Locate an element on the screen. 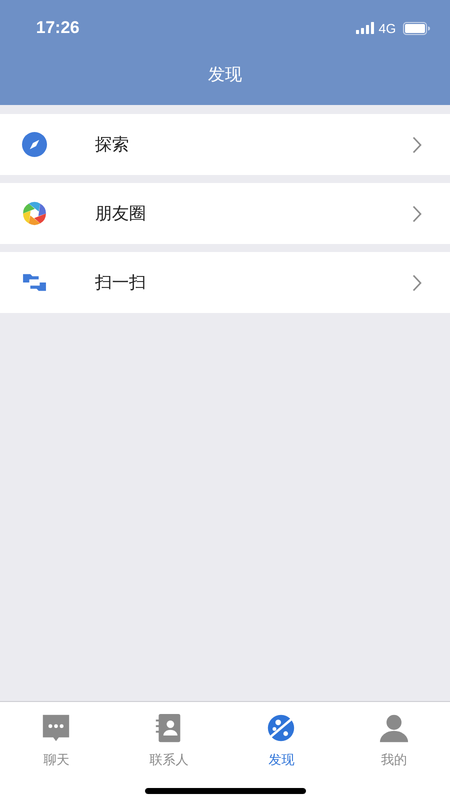 This screenshot has height=800, width=450. menu-item: 探索 is located at coordinates (225, 144).